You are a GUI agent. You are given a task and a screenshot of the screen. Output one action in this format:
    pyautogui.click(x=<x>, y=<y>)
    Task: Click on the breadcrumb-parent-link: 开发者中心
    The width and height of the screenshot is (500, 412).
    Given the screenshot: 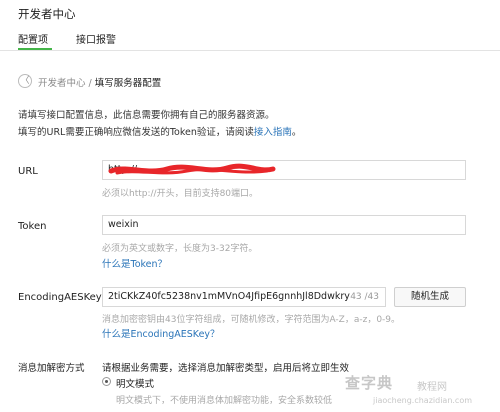 What is the action you would take?
    pyautogui.click(x=62, y=83)
    